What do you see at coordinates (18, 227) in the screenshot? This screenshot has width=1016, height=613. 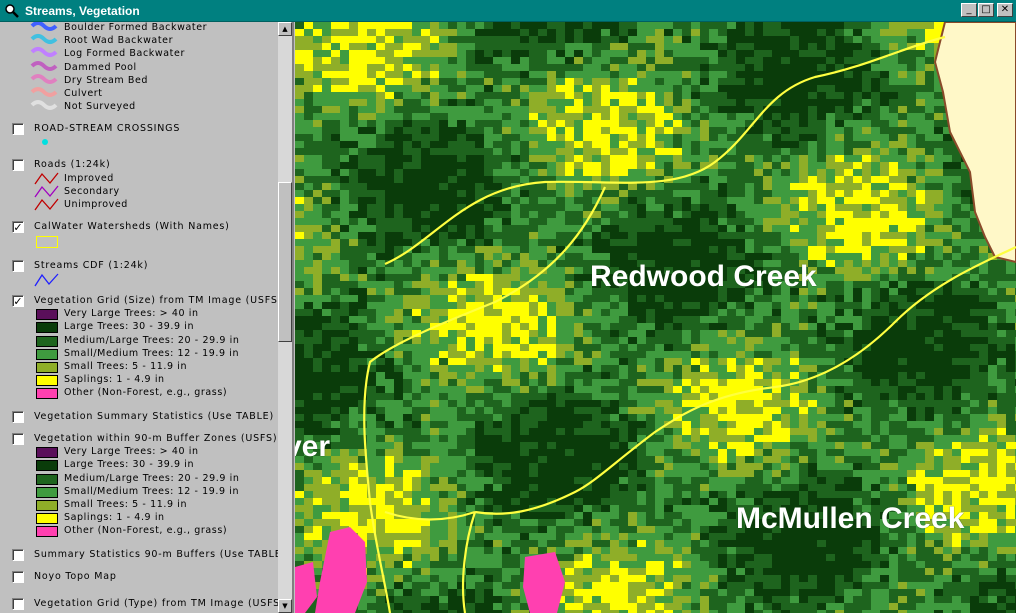 I see `calwater-checkbox: ✓` at bounding box center [18, 227].